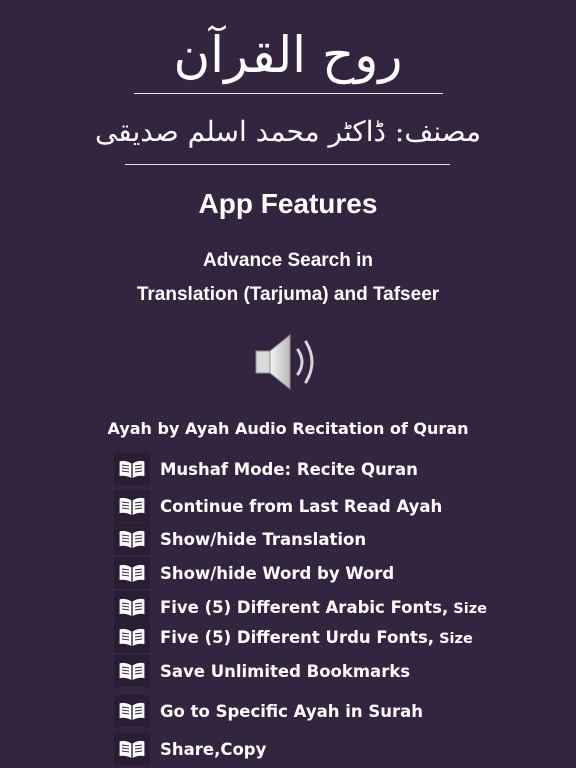 The height and width of the screenshot is (768, 576). I want to click on feature-item-go-to-ayah: Go to Specific Ayah in Surah, so click(268, 711).